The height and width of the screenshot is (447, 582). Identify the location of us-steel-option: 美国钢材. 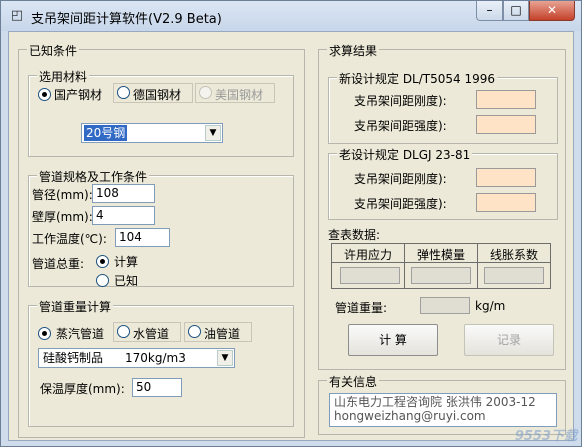
(235, 93).